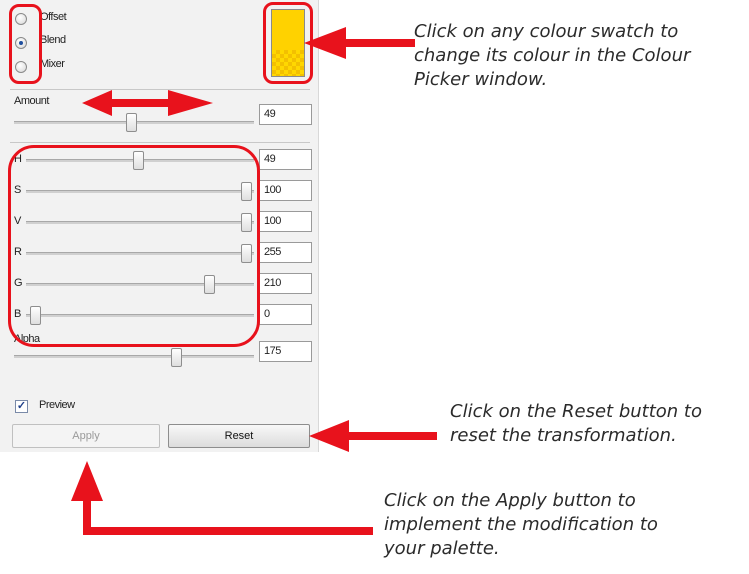  Describe the element at coordinates (510, 500) in the screenshot. I see `apply-note-line-1: Click on the Apply button to` at that location.